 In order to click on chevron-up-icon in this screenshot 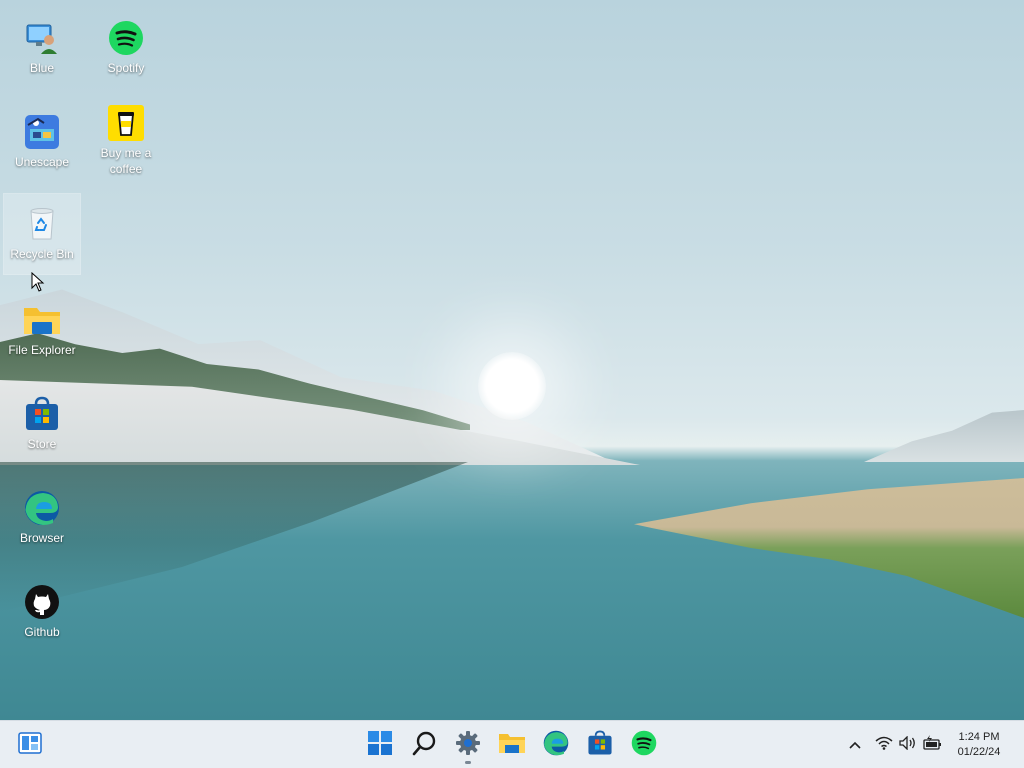, I will do `click(855, 745)`.